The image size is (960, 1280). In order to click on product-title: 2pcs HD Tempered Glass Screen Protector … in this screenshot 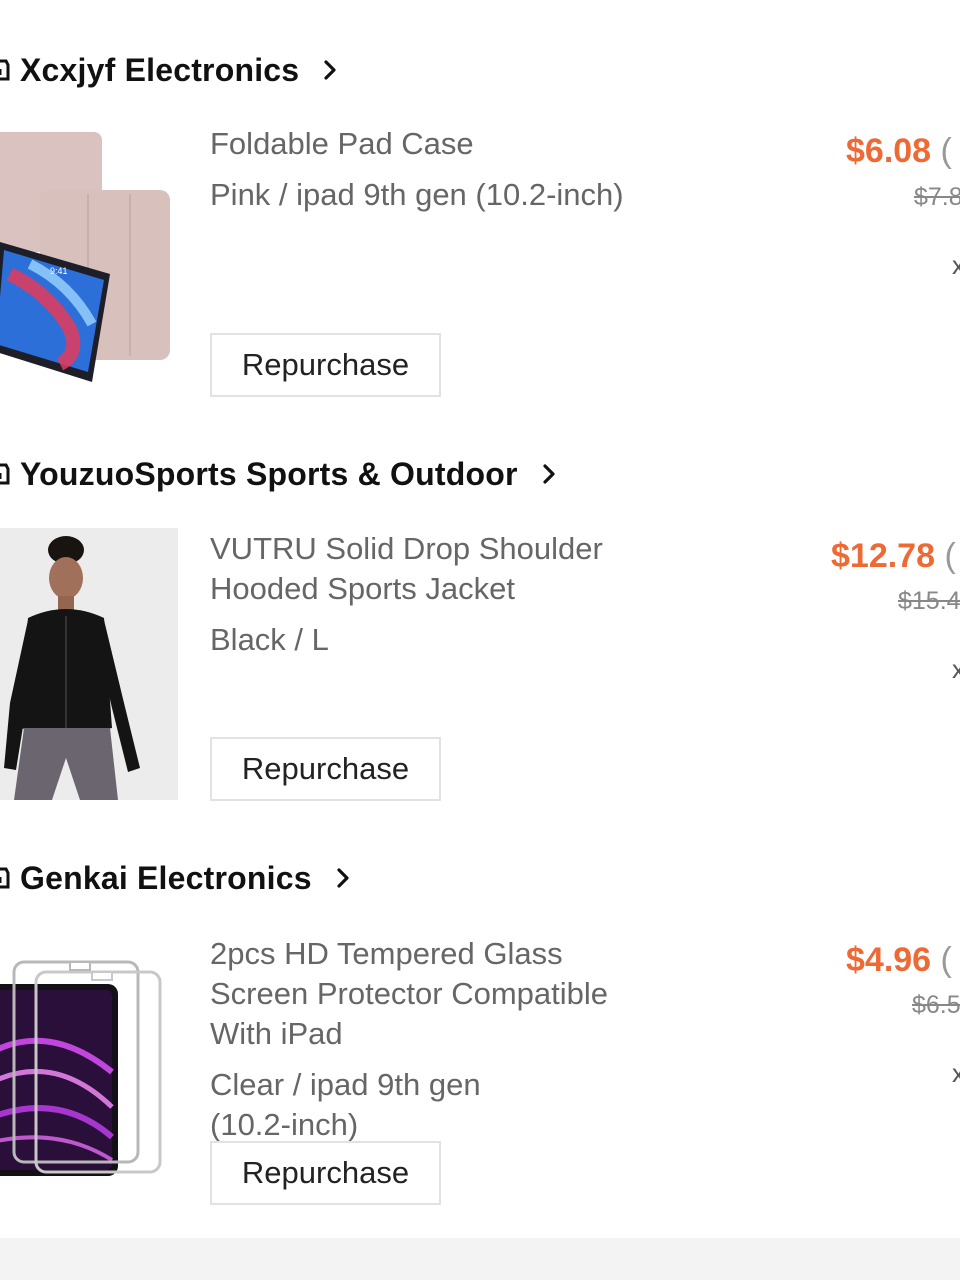, I will do `click(470, 994)`.